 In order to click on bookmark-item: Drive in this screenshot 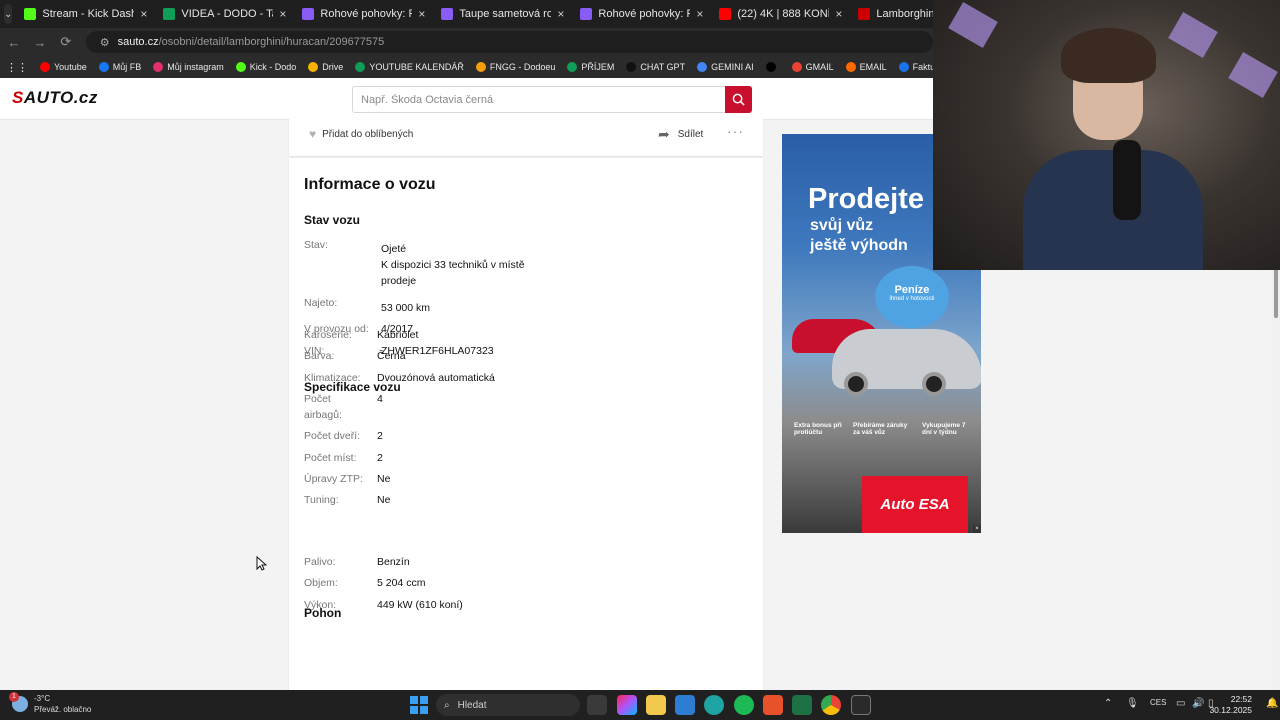, I will do `click(325, 67)`.